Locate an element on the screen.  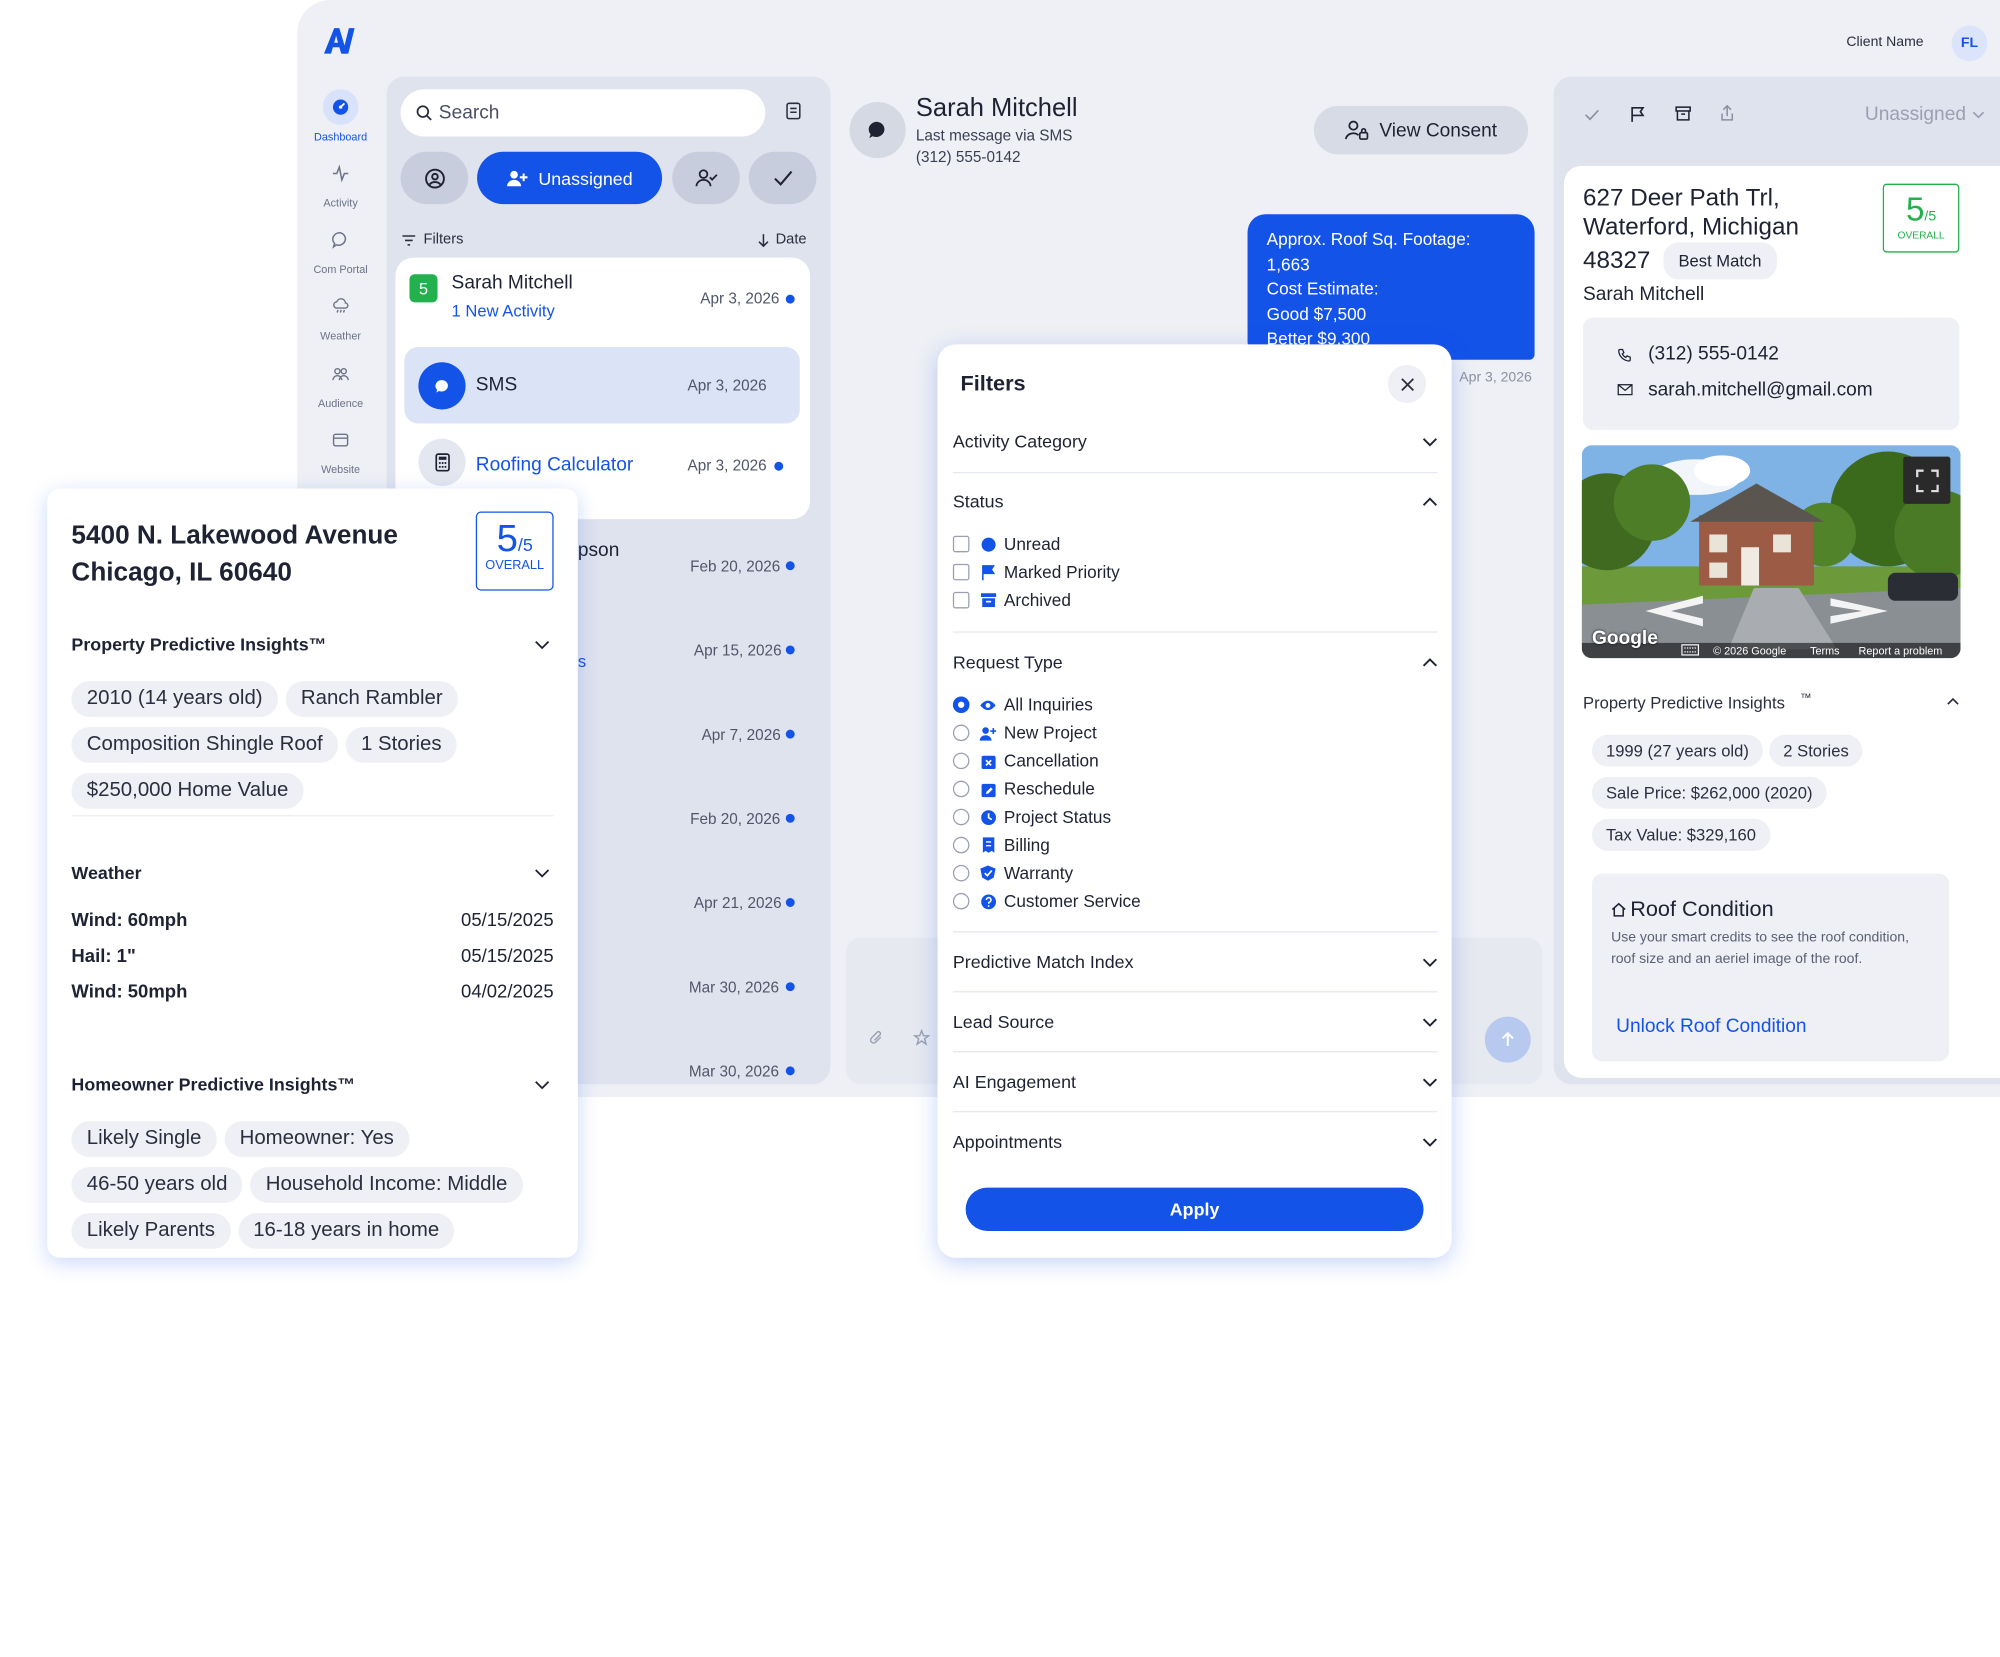
close-button is located at coordinates (1407, 384).